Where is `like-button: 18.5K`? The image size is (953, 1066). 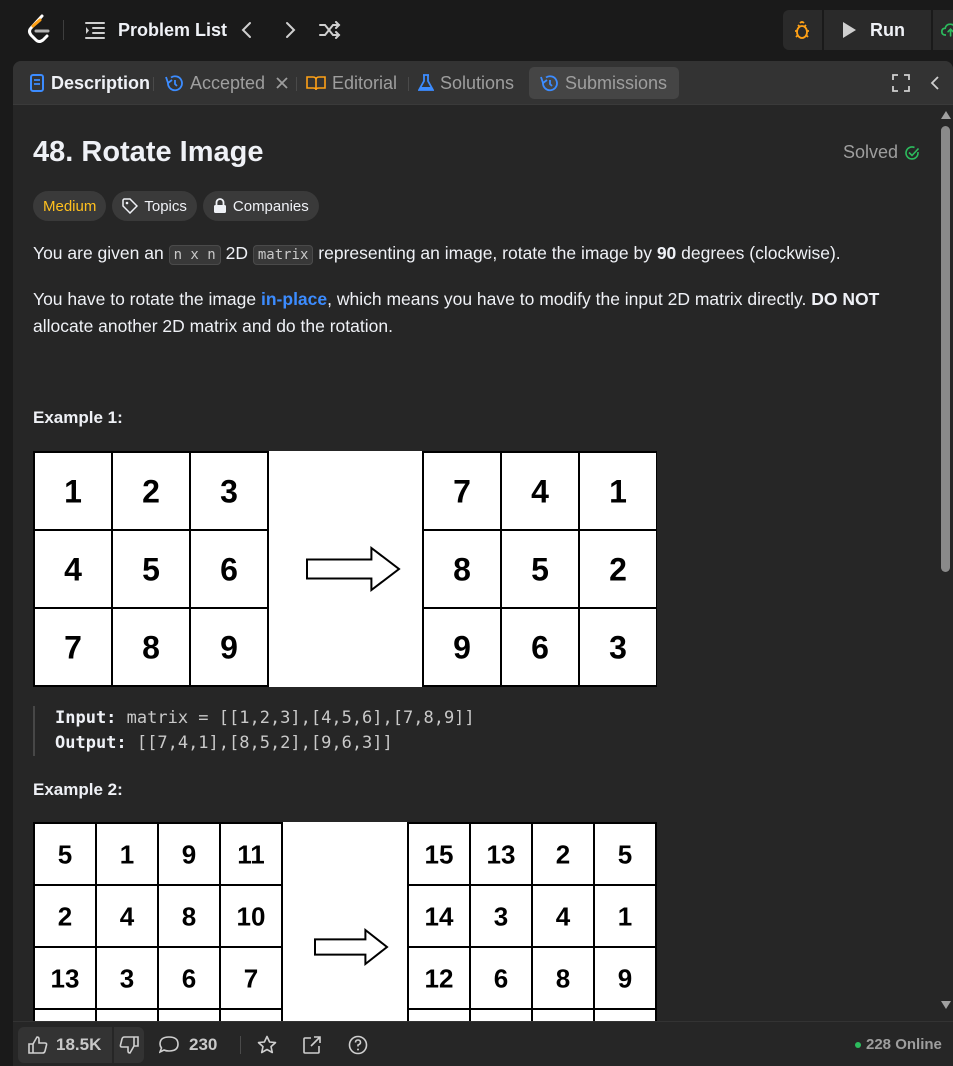
like-button: 18.5K is located at coordinates (64, 1045).